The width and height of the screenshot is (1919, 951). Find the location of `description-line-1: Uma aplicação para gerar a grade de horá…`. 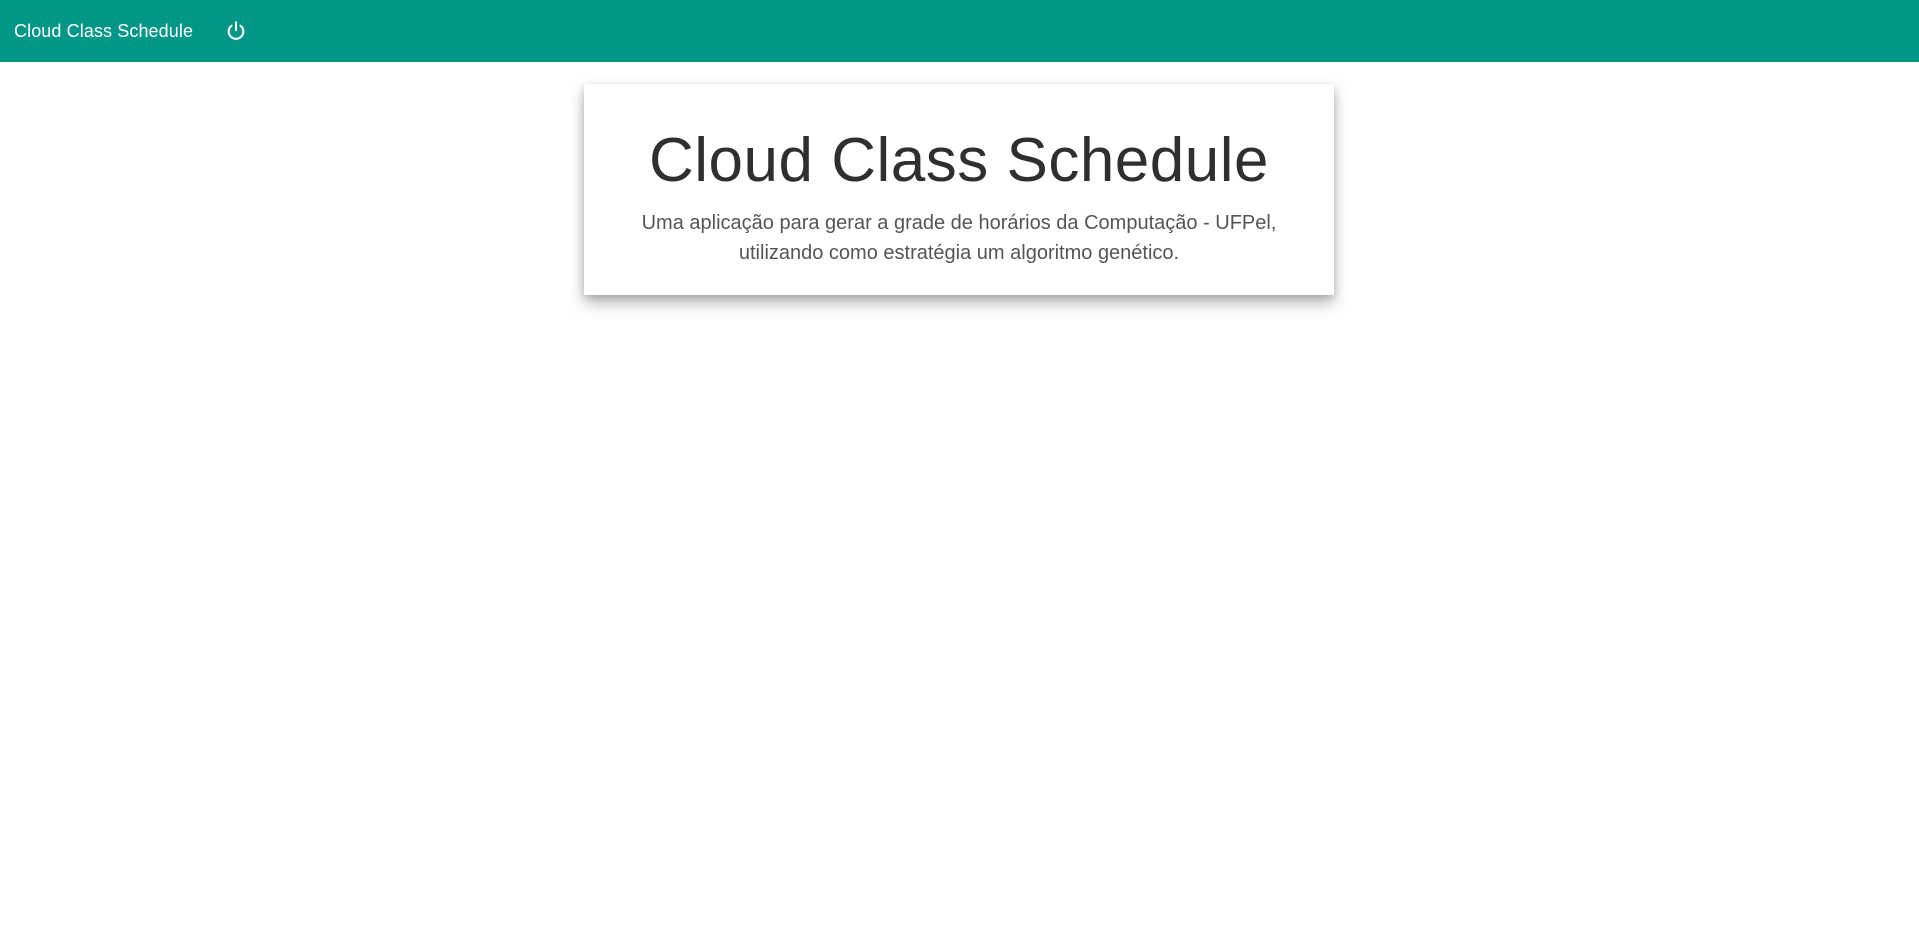

description-line-1: Uma aplicação para gerar a grade de horá… is located at coordinates (959, 223).